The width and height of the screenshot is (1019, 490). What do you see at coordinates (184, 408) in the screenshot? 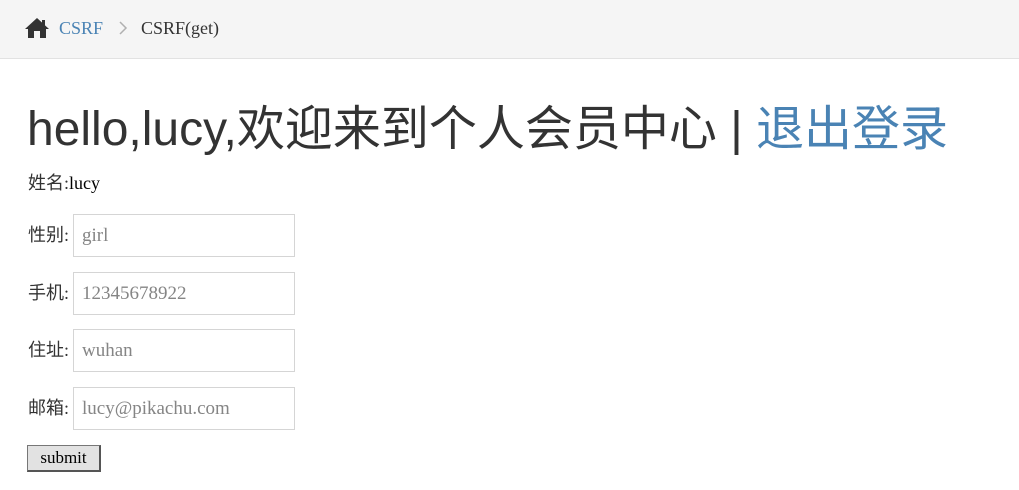
I see `email-input` at bounding box center [184, 408].